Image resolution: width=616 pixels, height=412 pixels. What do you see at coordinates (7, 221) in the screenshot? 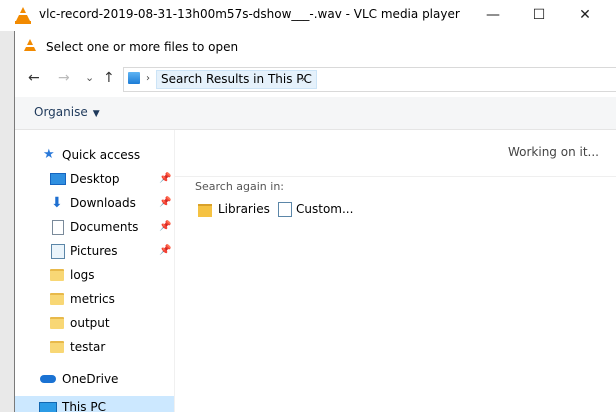
I see `background-app-strip` at bounding box center [7, 221].